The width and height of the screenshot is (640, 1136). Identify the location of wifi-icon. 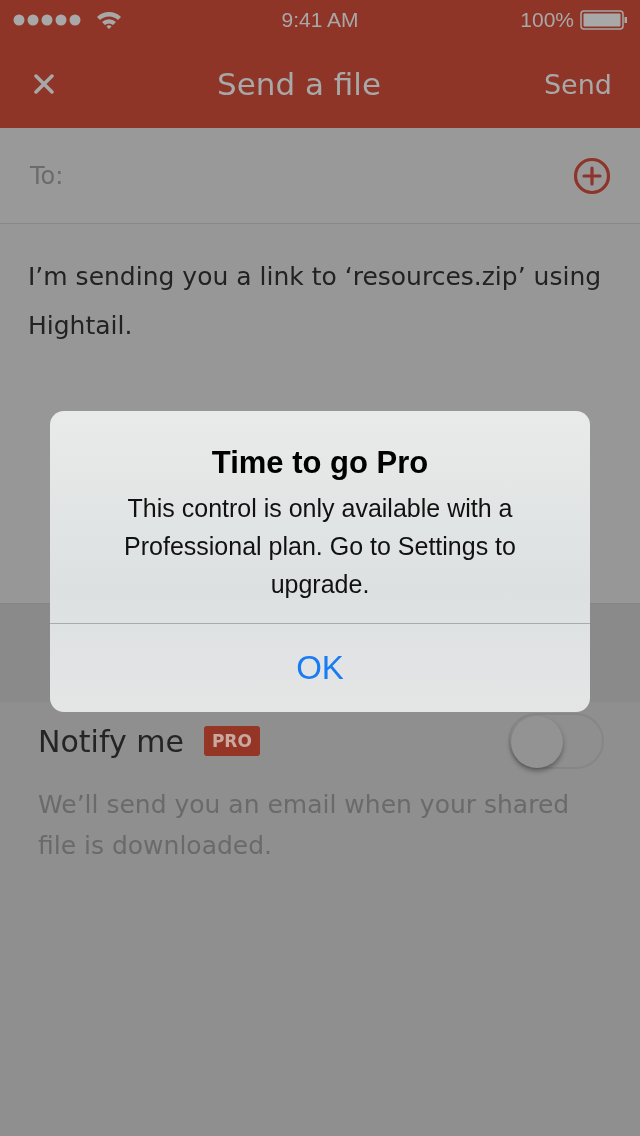
(109, 20).